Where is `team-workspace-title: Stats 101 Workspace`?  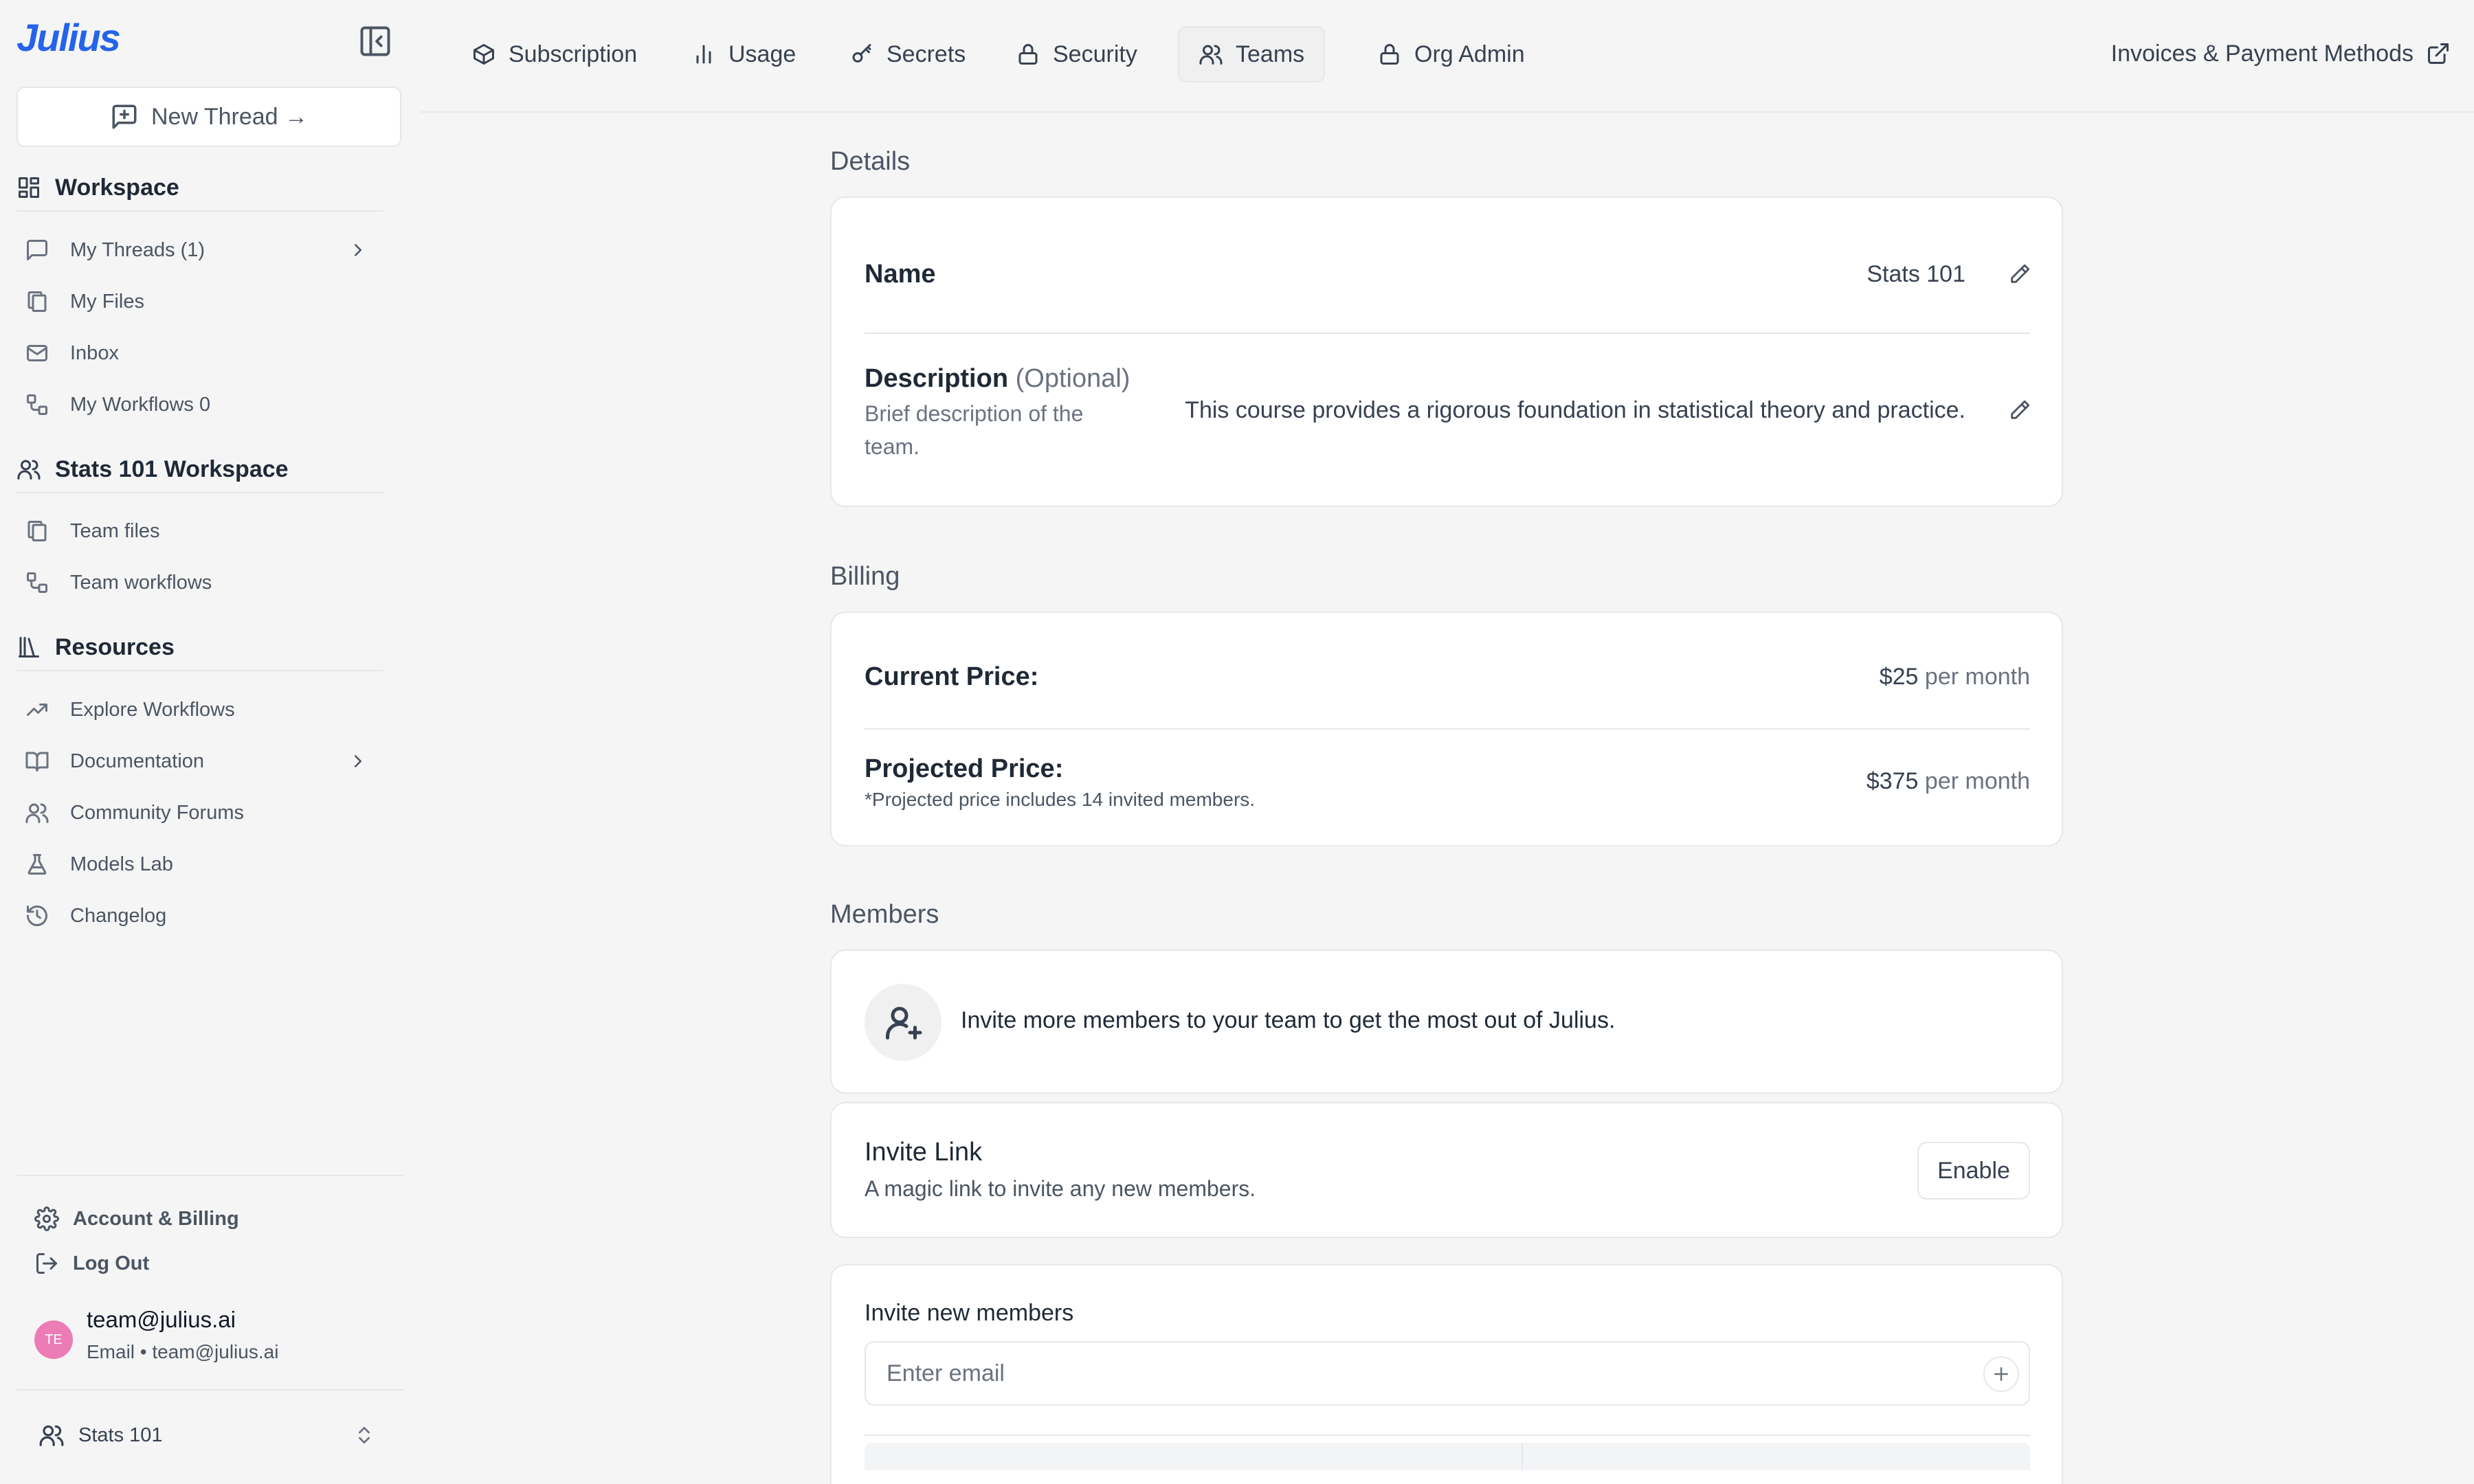 team-workspace-title: Stats 101 Workspace is located at coordinates (172, 469).